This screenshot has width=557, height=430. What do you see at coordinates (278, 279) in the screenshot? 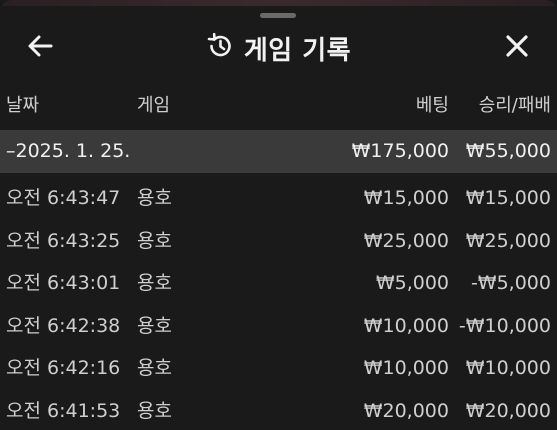
I see `history-row: 오전 6:43:01 용호 ₩5,000 -₩5,000` at bounding box center [278, 279].